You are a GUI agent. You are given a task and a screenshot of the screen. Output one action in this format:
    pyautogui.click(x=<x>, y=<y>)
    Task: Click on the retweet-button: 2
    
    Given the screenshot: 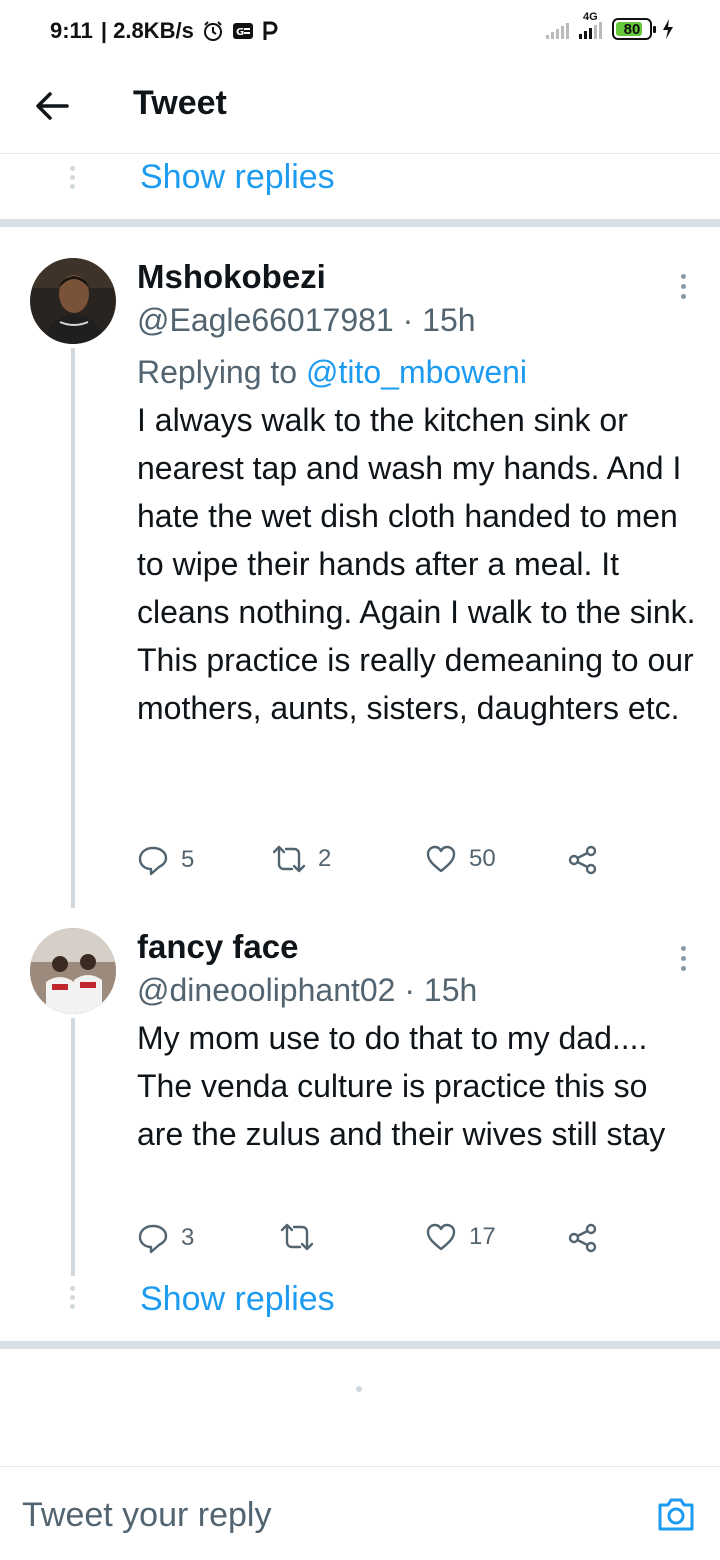 What is the action you would take?
    pyautogui.click(x=301, y=859)
    